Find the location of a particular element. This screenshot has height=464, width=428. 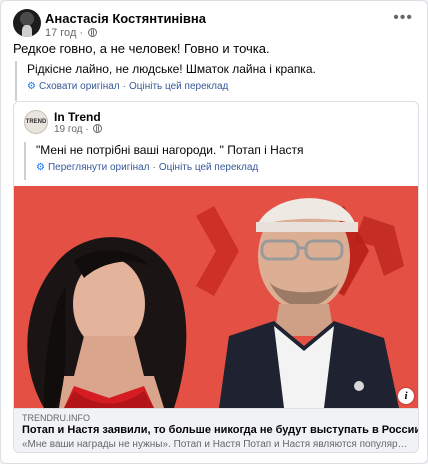

shared-post-time: 19 год is located at coordinates (68, 129).